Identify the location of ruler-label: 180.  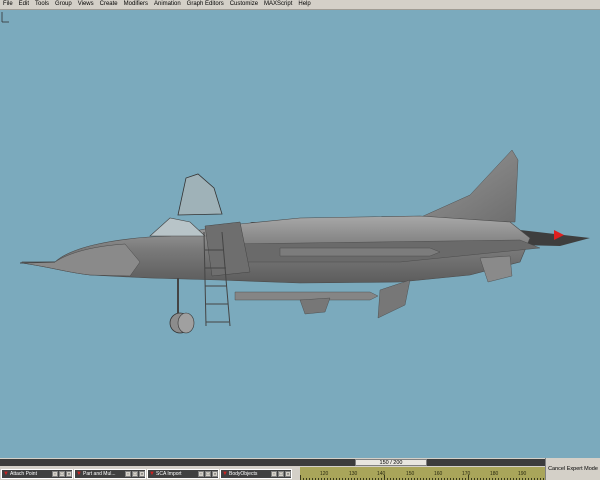
(494, 474).